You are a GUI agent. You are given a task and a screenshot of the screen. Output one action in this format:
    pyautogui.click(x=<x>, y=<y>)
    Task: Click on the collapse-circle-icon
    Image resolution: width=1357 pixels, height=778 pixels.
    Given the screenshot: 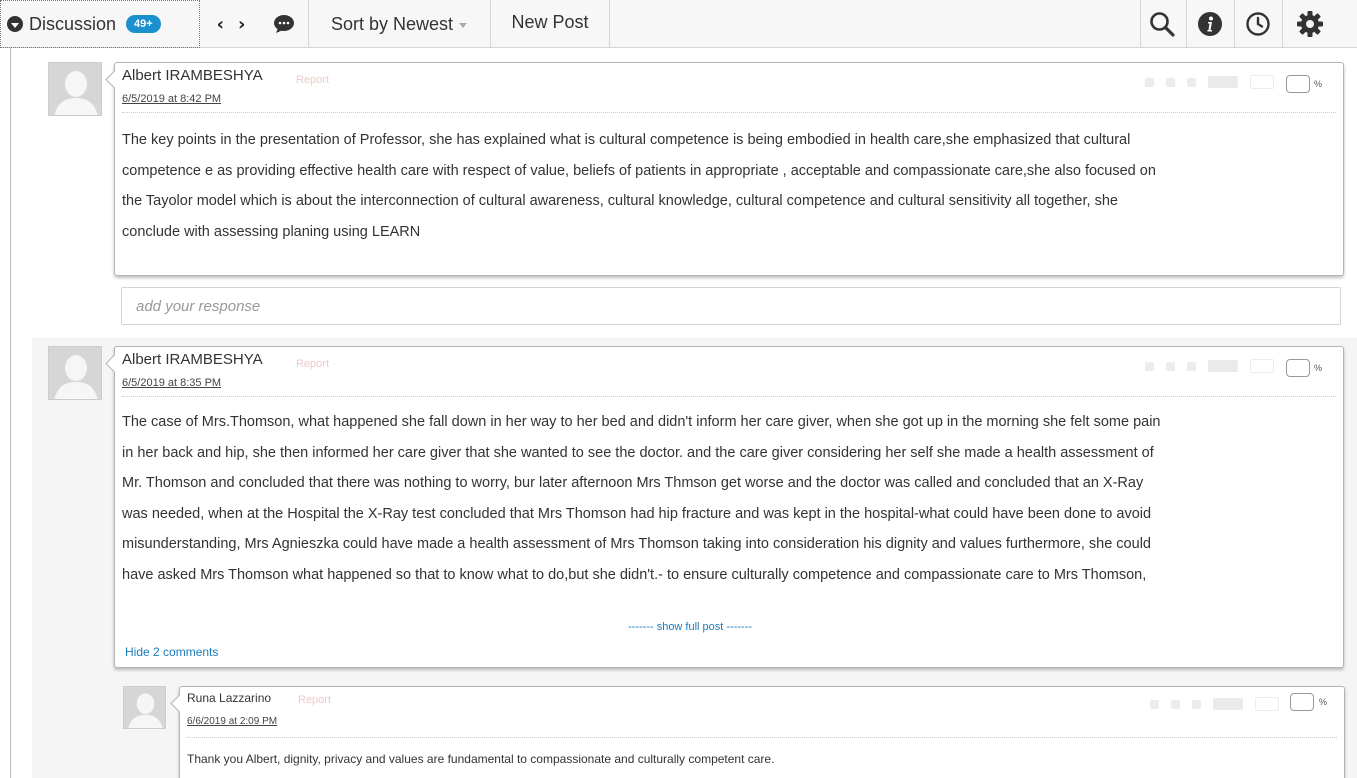 What is the action you would take?
    pyautogui.click(x=15, y=24)
    